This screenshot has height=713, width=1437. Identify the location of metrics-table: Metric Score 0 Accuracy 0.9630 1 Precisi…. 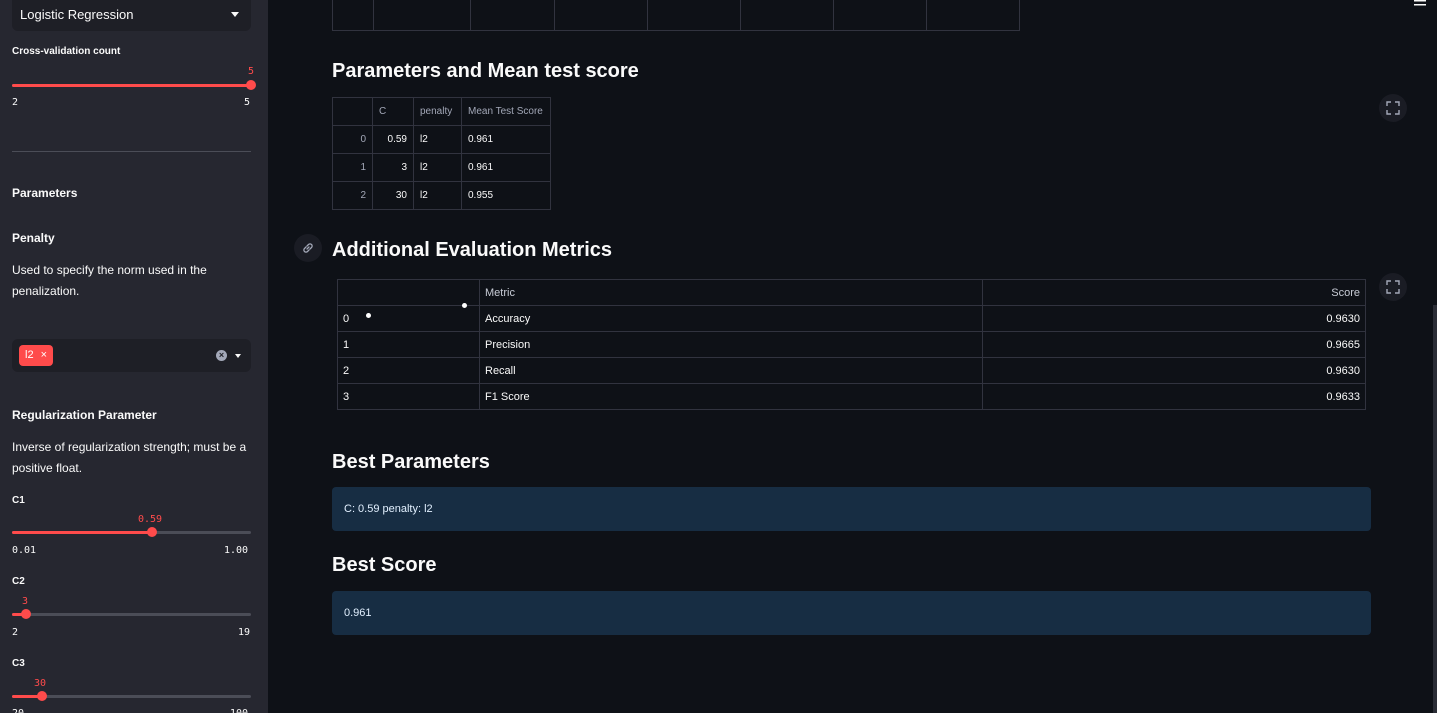
(851, 344).